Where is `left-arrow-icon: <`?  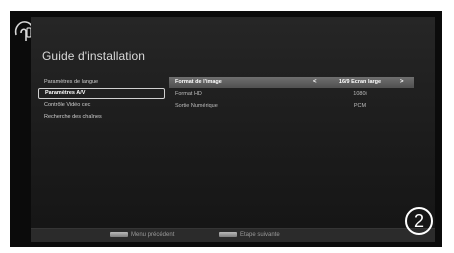
left-arrow-icon: < is located at coordinates (315, 82).